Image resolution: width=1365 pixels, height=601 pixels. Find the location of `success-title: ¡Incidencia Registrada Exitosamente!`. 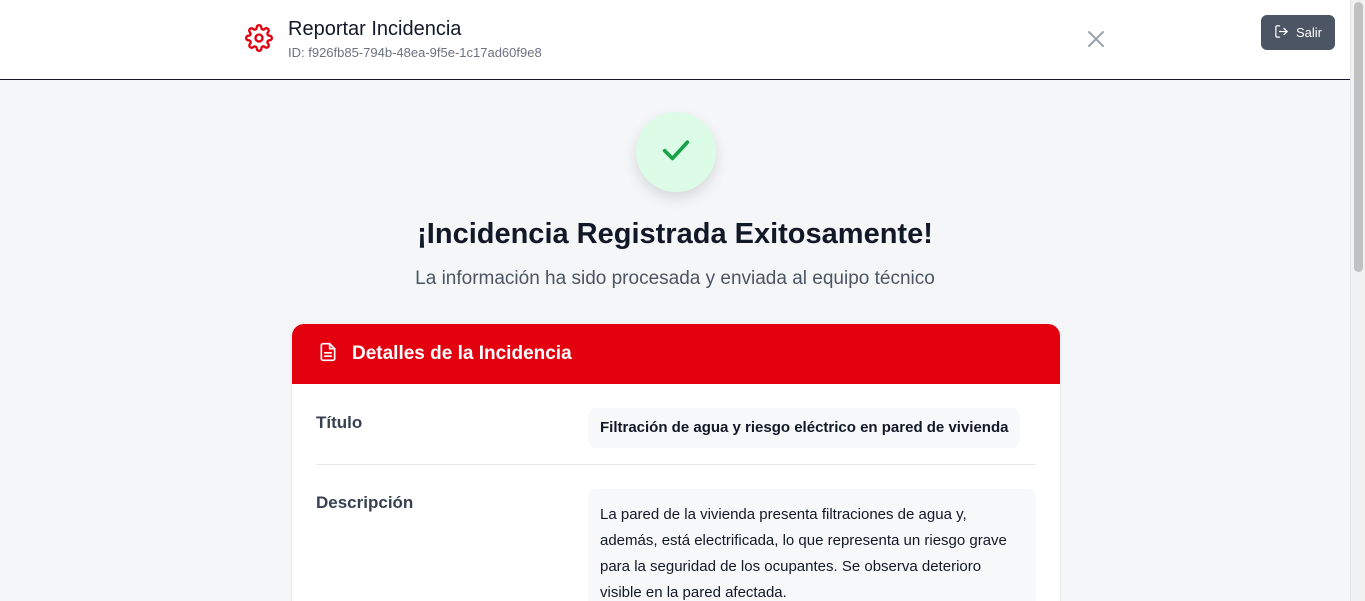

success-title: ¡Incidencia Registrada Exitosamente! is located at coordinates (675, 234).